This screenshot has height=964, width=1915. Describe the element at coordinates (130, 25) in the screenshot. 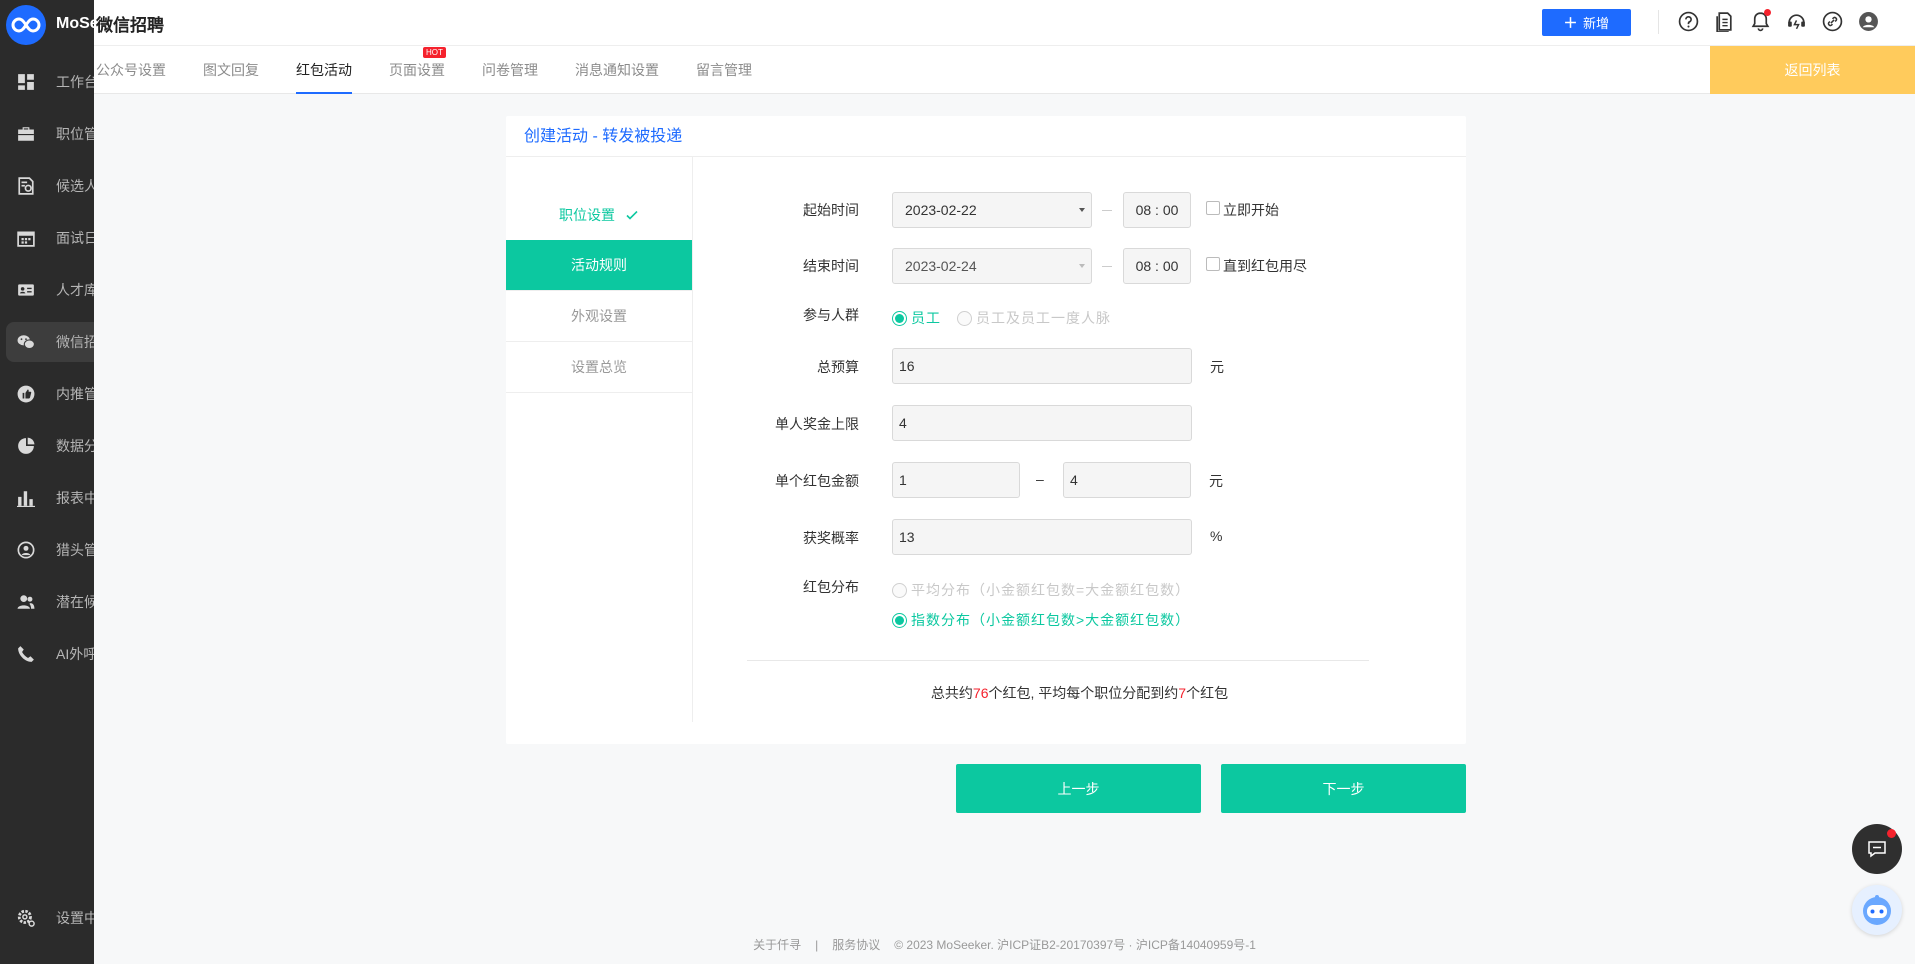

I see `page-title: 微信招聘` at that location.